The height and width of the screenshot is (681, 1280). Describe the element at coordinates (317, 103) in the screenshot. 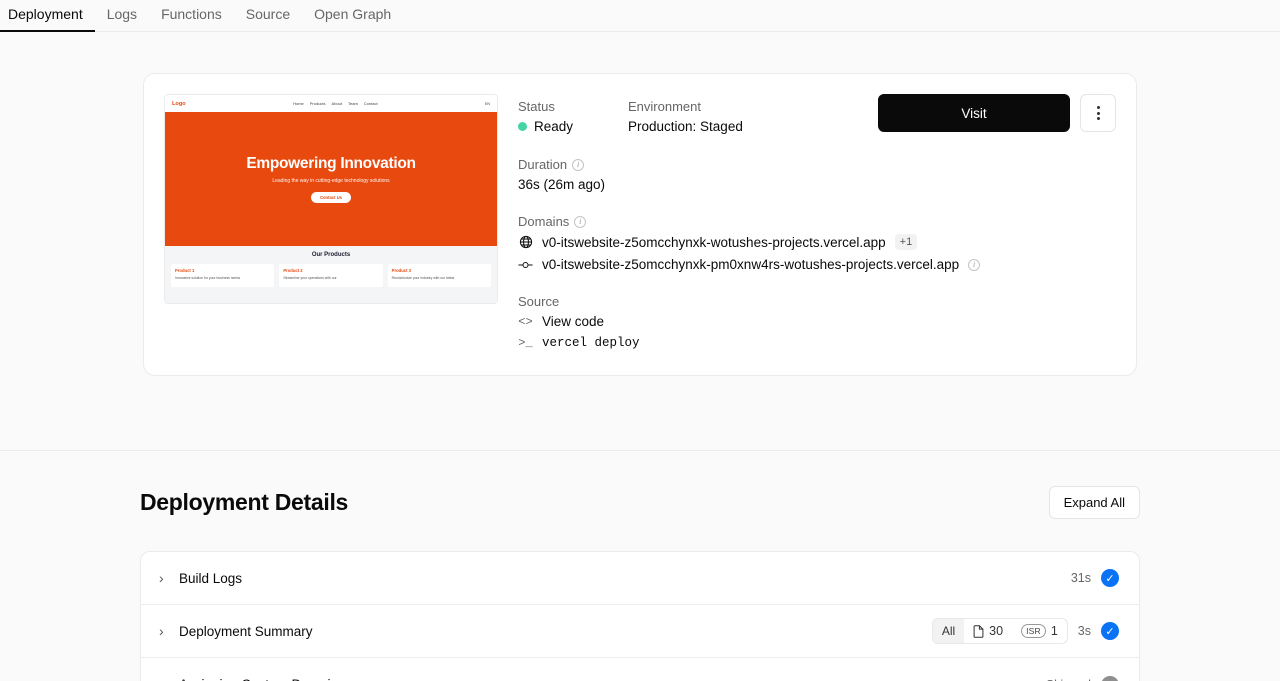

I see `preview-nav-item: Products` at that location.